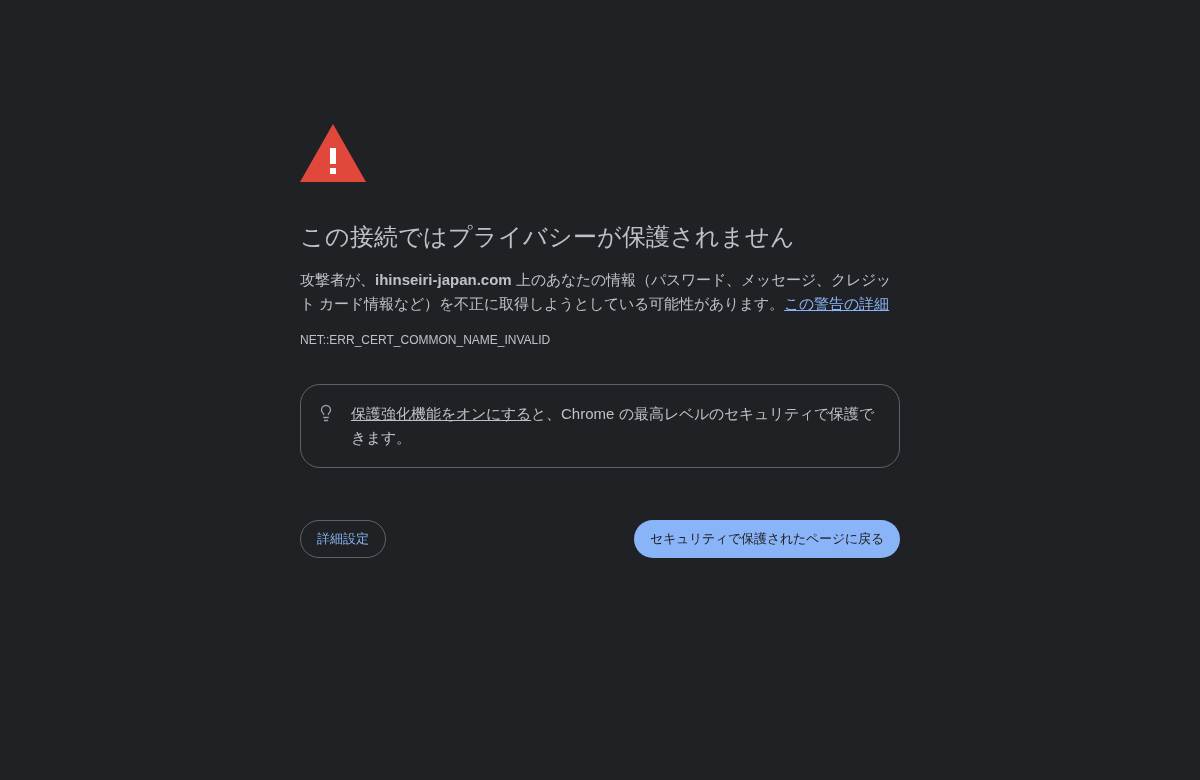 This screenshot has height=780, width=1200. Describe the element at coordinates (333, 153) in the screenshot. I see `warning-icon` at that location.